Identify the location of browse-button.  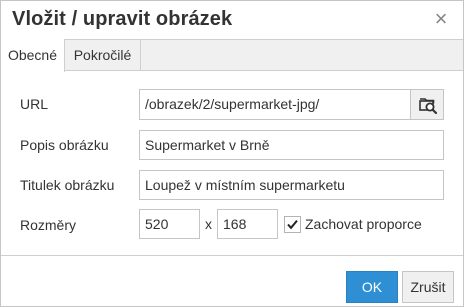
(427, 104).